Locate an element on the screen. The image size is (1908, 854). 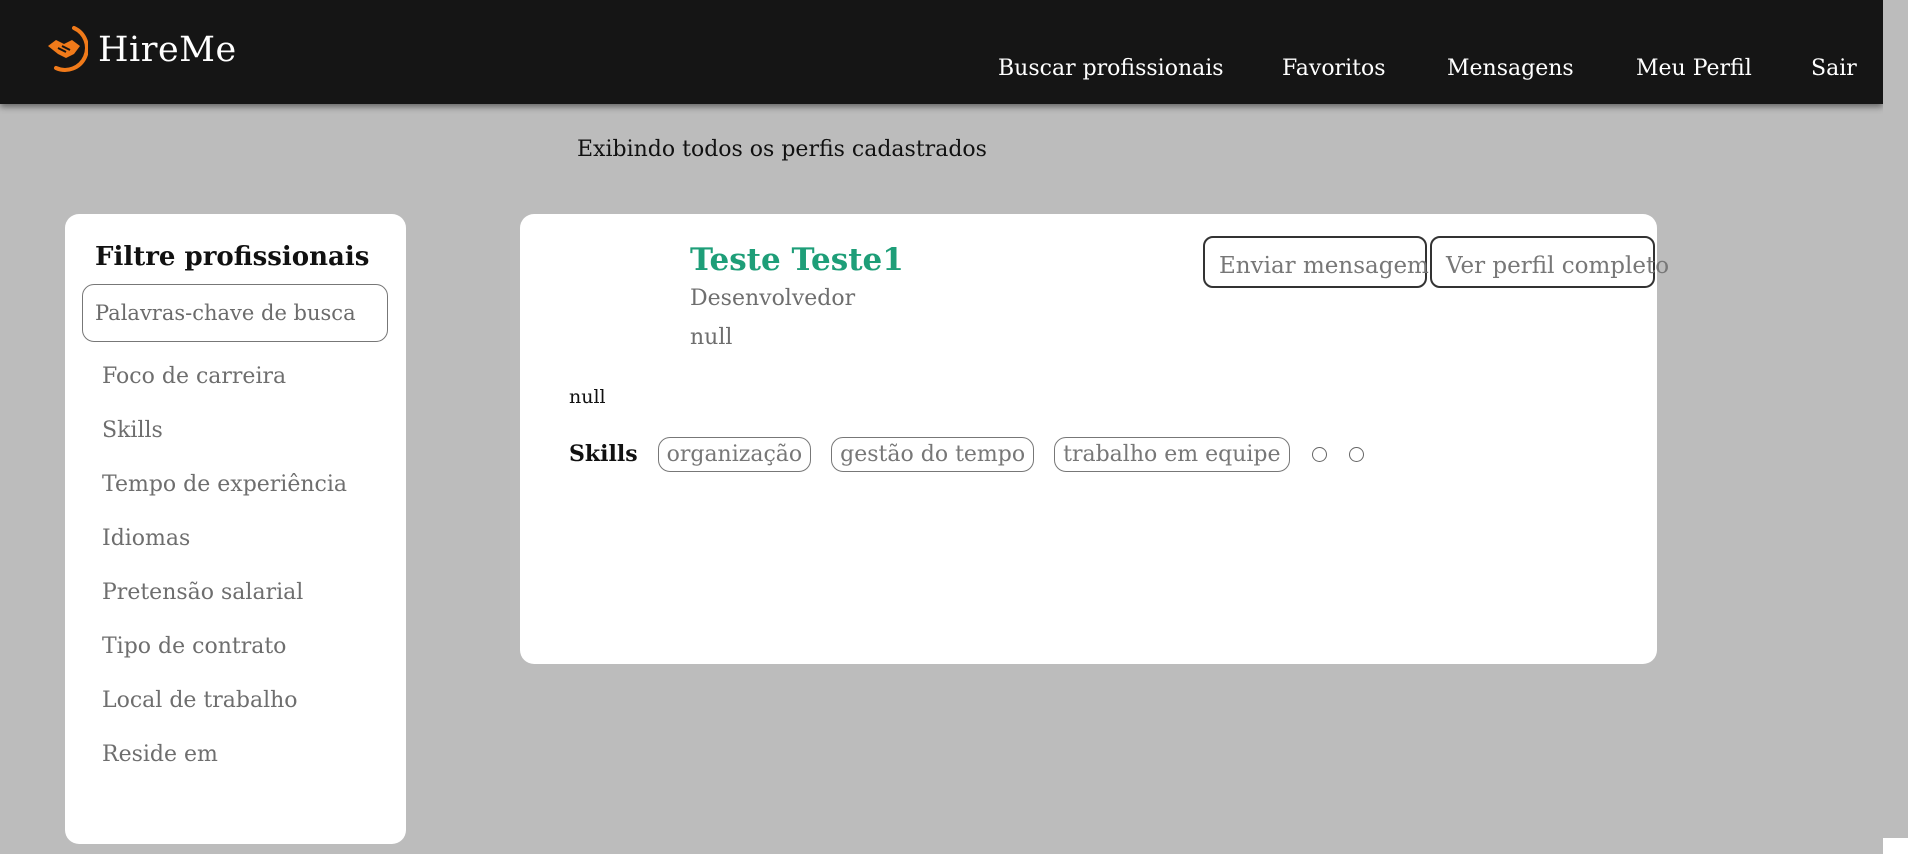
filter-skills: Skills is located at coordinates (224, 445).